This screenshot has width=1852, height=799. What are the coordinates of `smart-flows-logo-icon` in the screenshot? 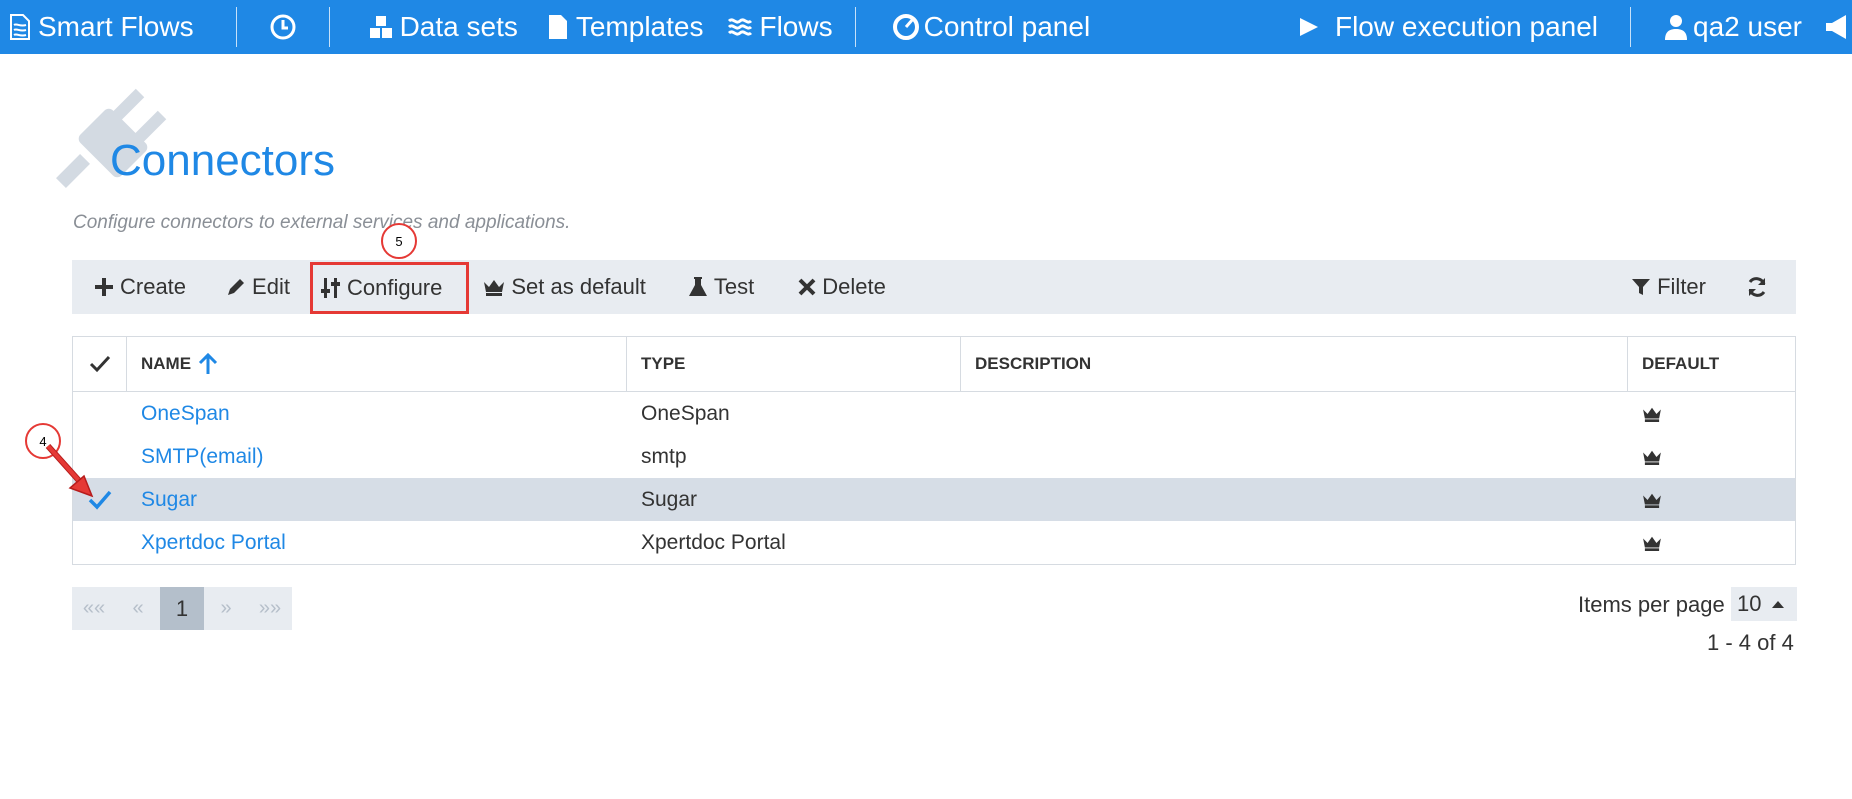 It's located at (20, 27).